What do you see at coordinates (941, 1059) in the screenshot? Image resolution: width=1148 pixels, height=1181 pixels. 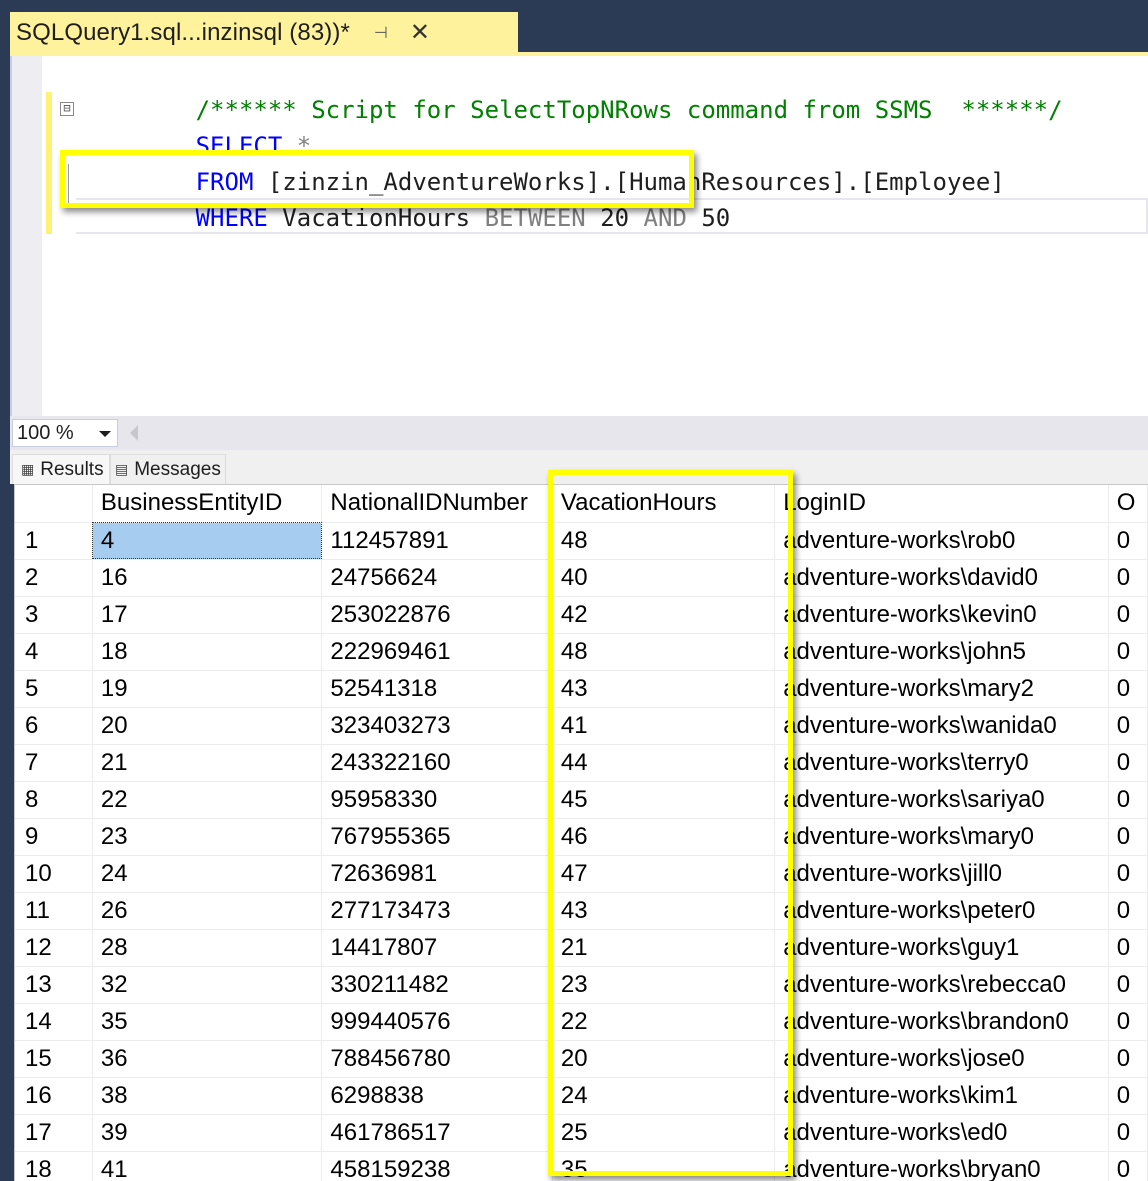 I see `cell-loginid: adventure-works\jose0` at bounding box center [941, 1059].